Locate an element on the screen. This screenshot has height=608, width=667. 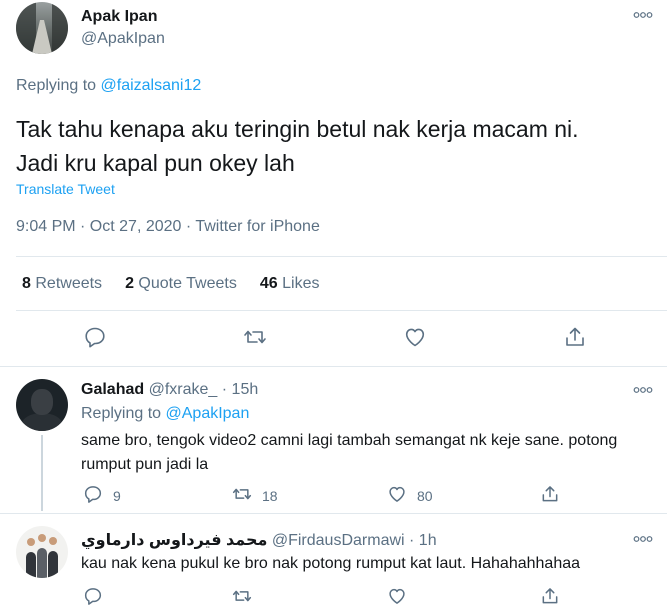
tweet-stats: 8 Retweets 2 Quote Tweets 46 Likes is located at coordinates (170, 284).